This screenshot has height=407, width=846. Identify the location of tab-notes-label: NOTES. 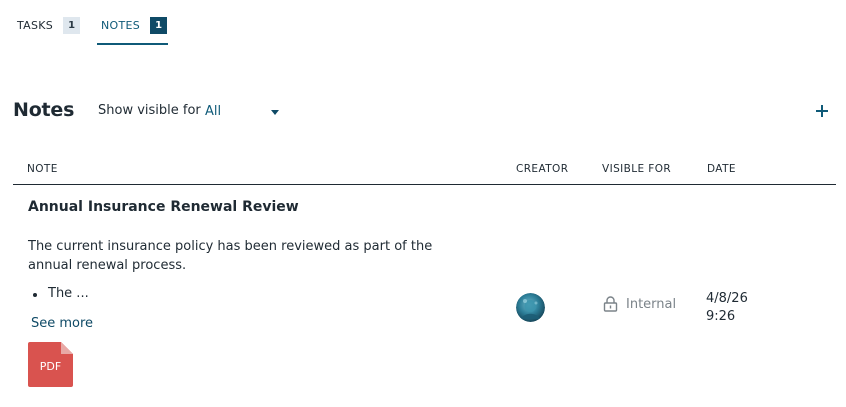
(121, 25).